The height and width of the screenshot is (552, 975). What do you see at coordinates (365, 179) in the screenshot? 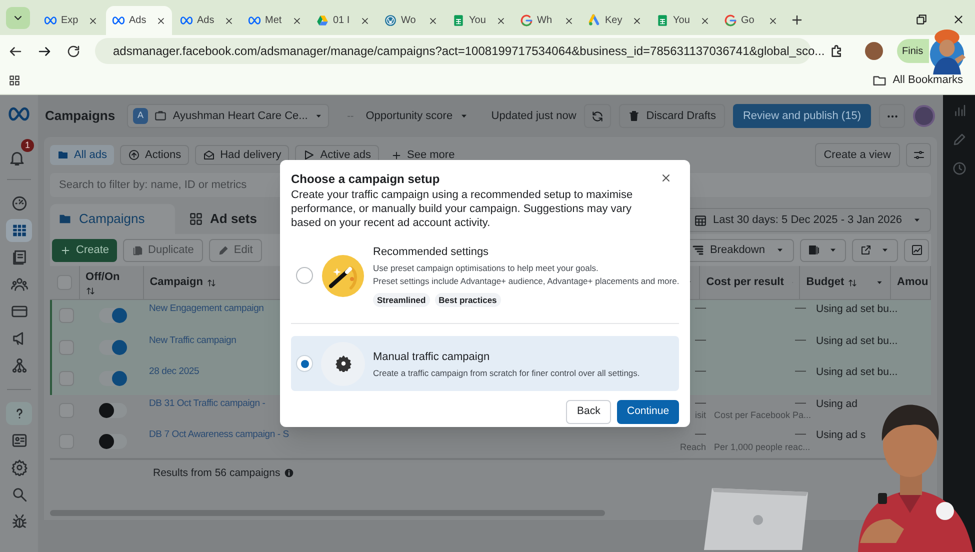
I see `dialog-title: Choose a campaign setup` at bounding box center [365, 179].